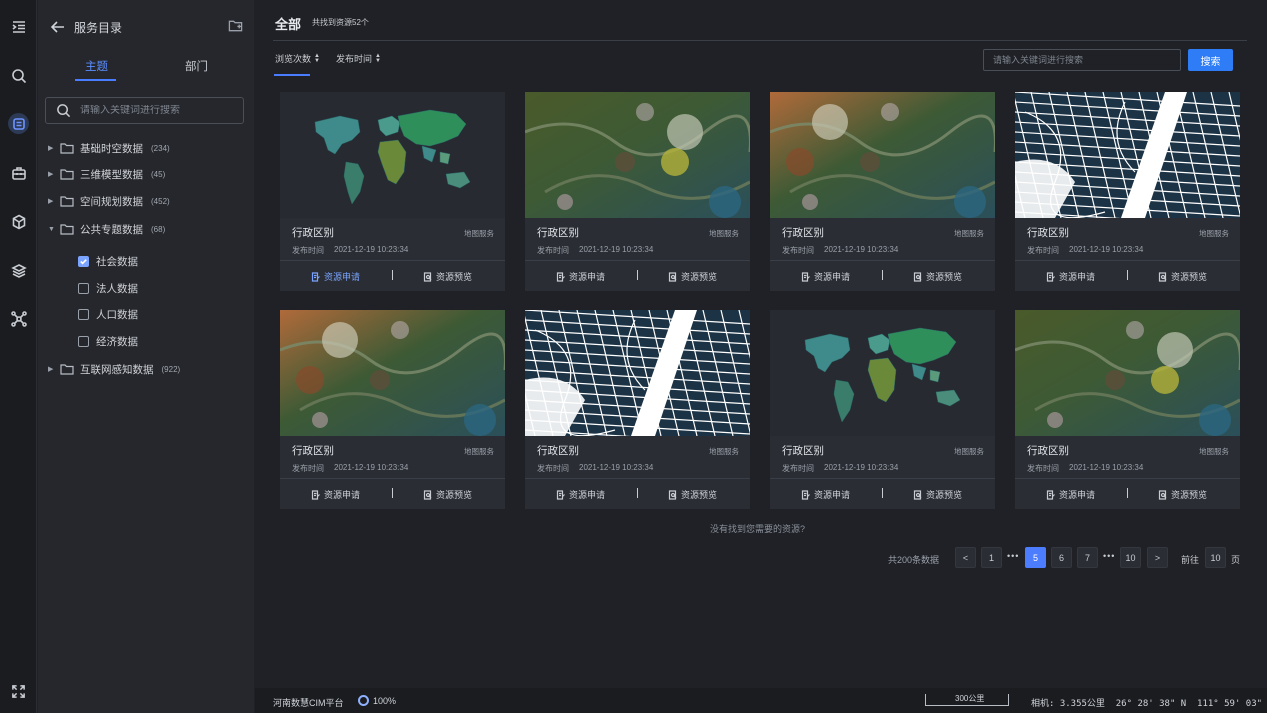 The width and height of the screenshot is (1267, 713). What do you see at coordinates (805, 494) in the screenshot?
I see `edit-doc-icon` at bounding box center [805, 494].